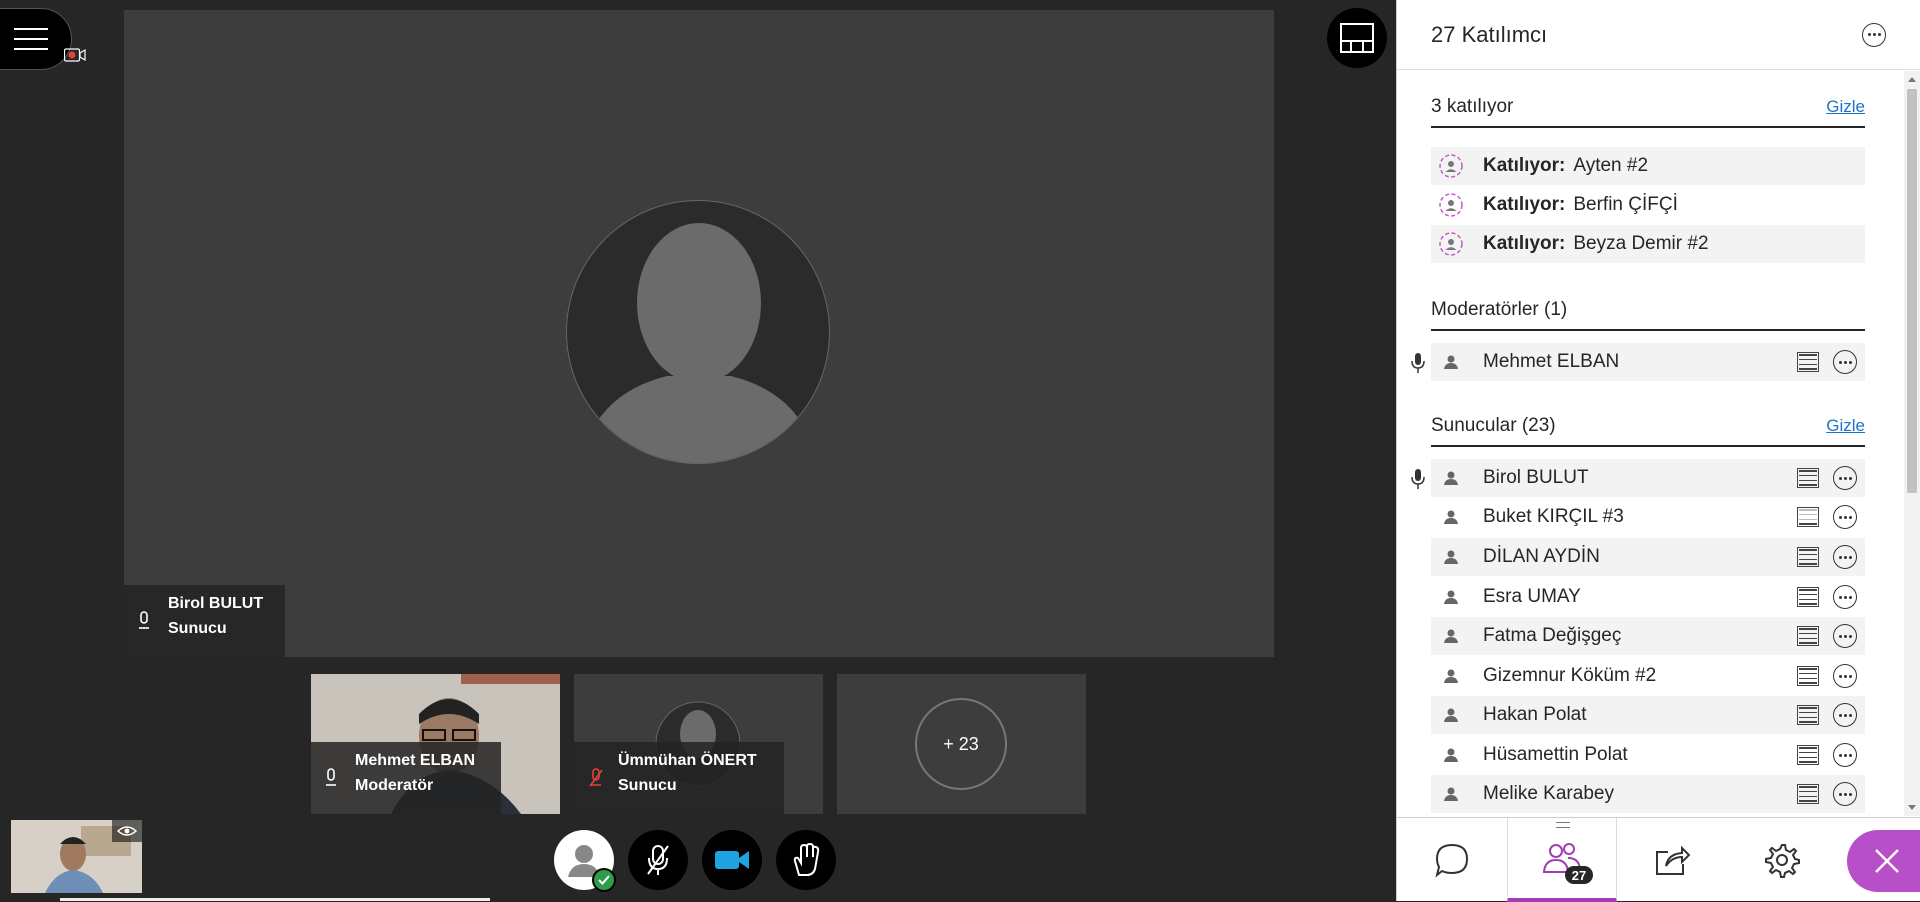 This screenshot has width=1920, height=902. Describe the element at coordinates (1912, 807) in the screenshot. I see `scroll-down-icon` at that location.